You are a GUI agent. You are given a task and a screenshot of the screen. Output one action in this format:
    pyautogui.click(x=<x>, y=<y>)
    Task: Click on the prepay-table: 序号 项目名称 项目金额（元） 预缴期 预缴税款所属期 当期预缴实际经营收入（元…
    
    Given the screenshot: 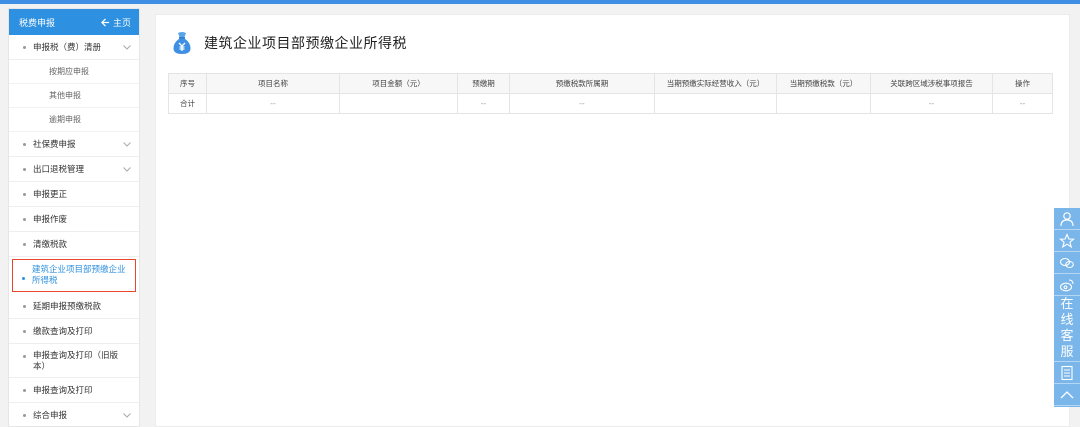 What is the action you would take?
    pyautogui.click(x=610, y=93)
    